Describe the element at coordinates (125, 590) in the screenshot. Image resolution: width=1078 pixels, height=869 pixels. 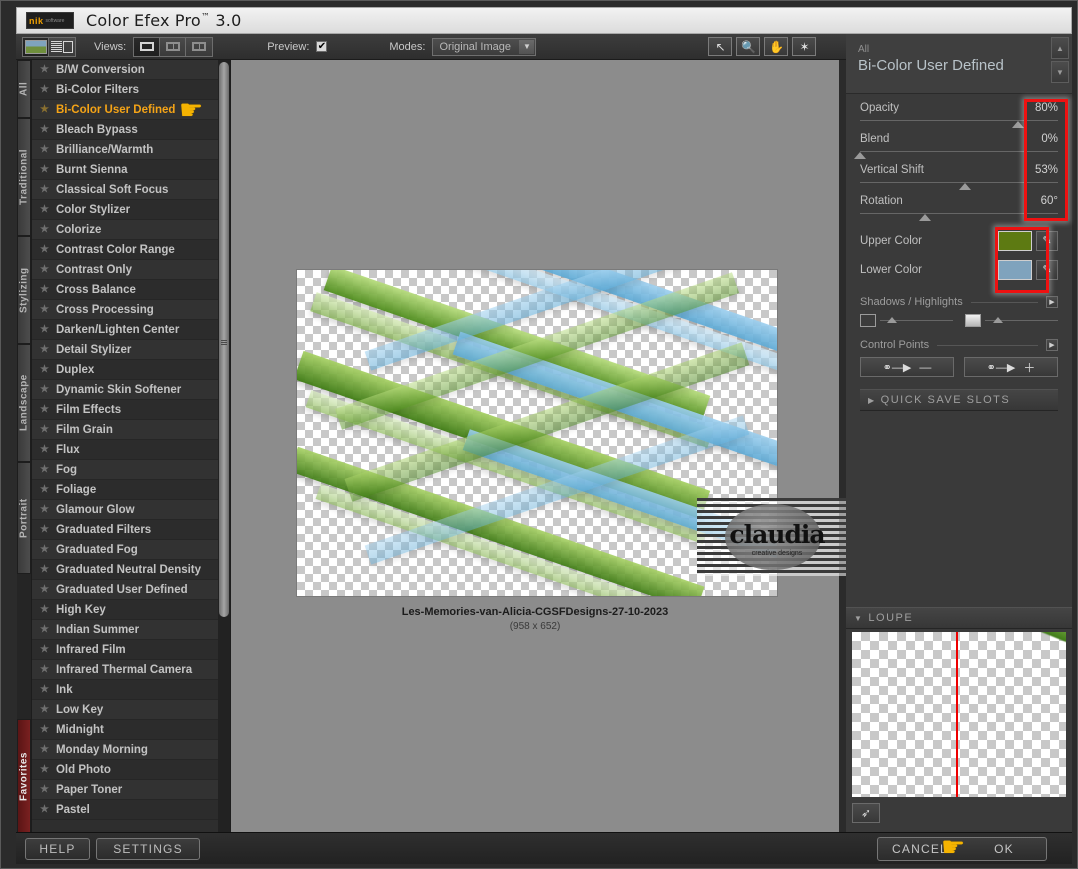
I see `filter-list-item: ★ Graduated User Defined` at that location.